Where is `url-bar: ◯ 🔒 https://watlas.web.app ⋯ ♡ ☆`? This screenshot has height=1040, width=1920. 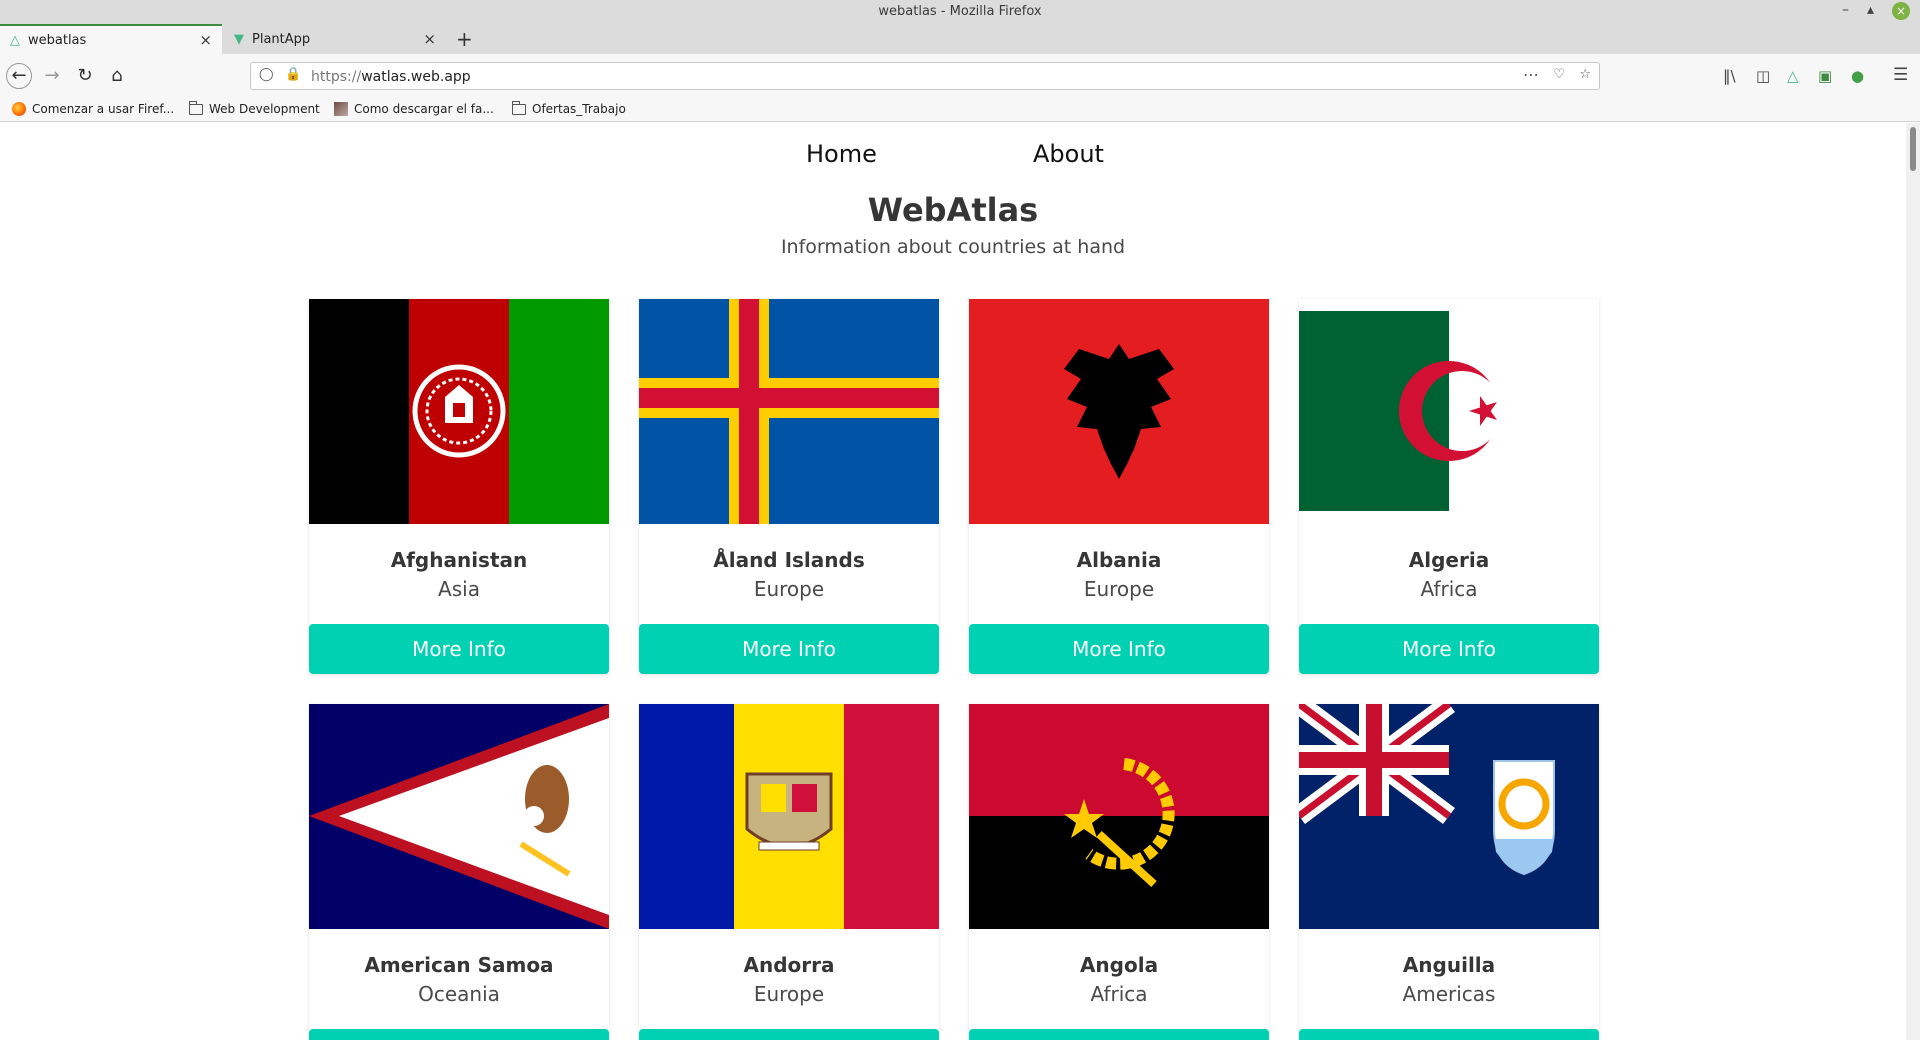
url-bar: ◯ 🔒 https://watlas.web.app ⋯ ♡ ☆ is located at coordinates (925, 76).